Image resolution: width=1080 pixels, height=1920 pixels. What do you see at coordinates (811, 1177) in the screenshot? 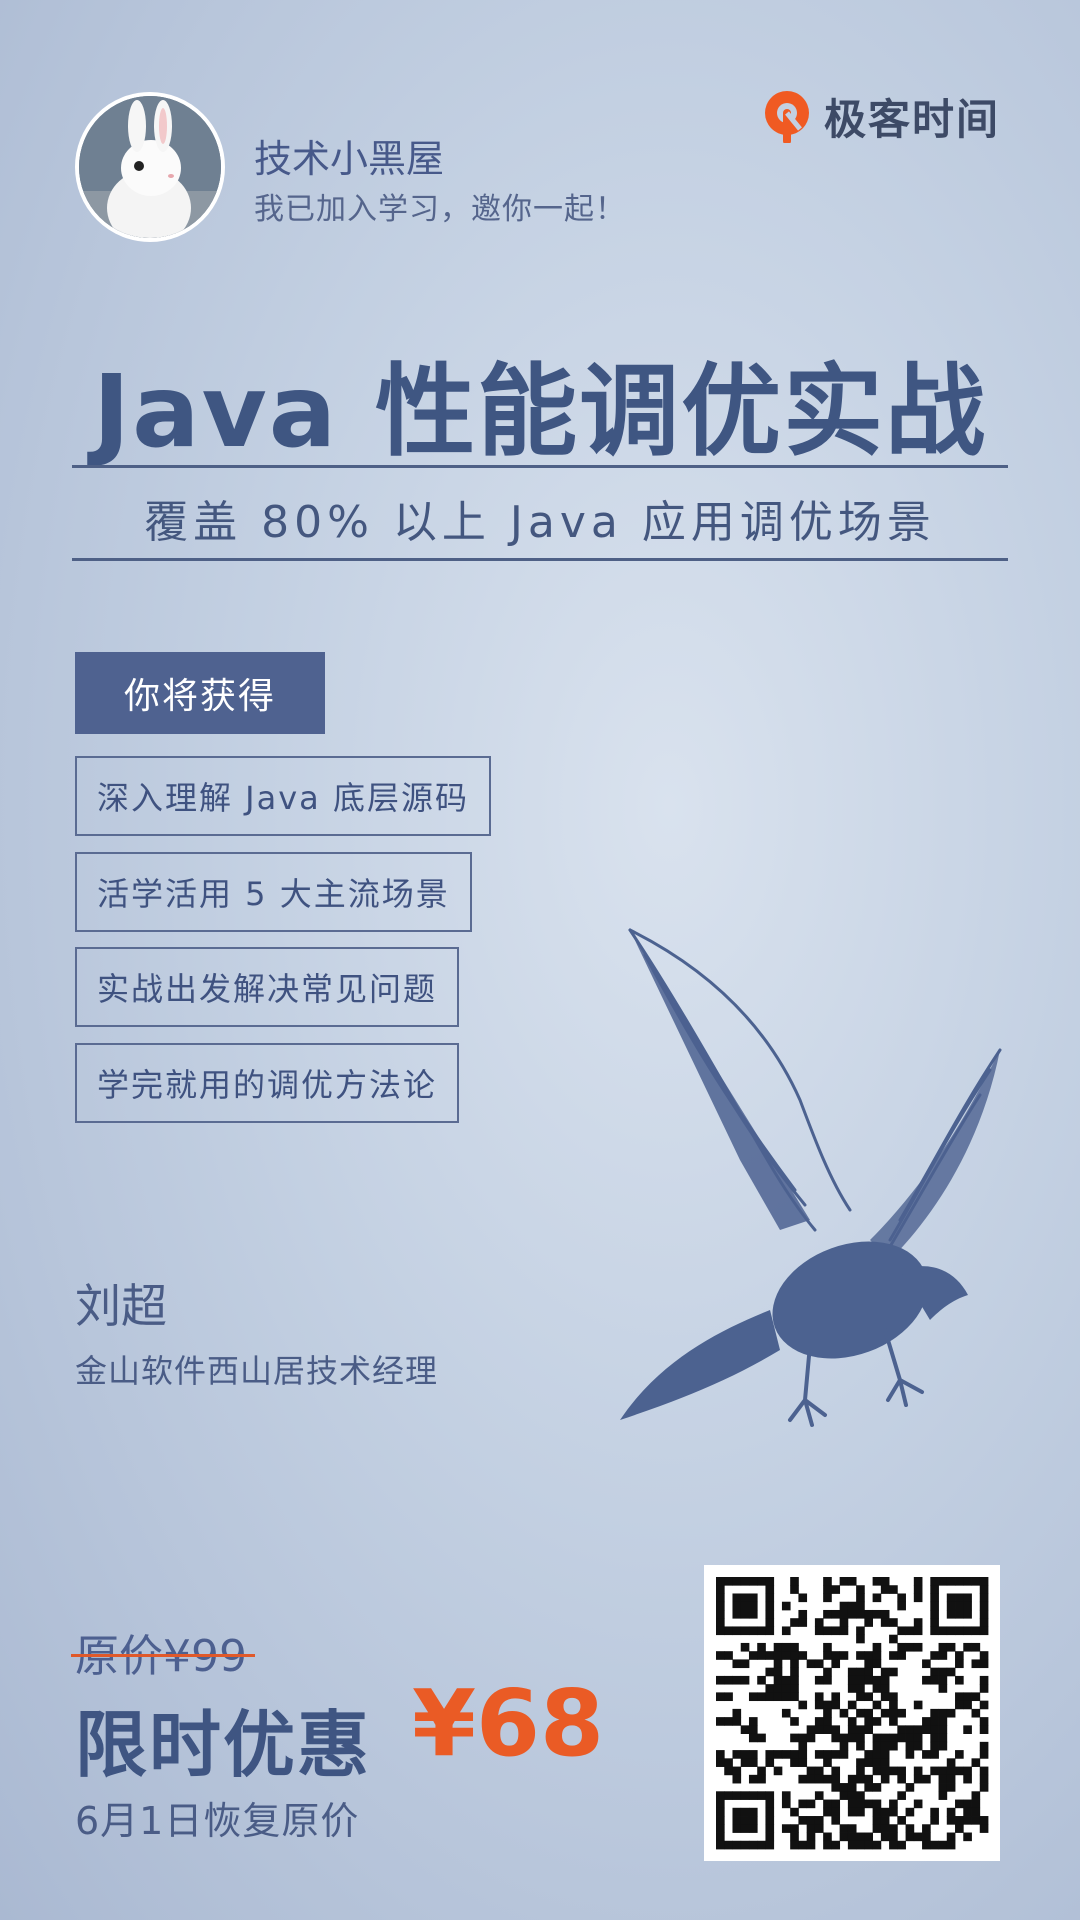
I see `eagle-illustration` at bounding box center [811, 1177].